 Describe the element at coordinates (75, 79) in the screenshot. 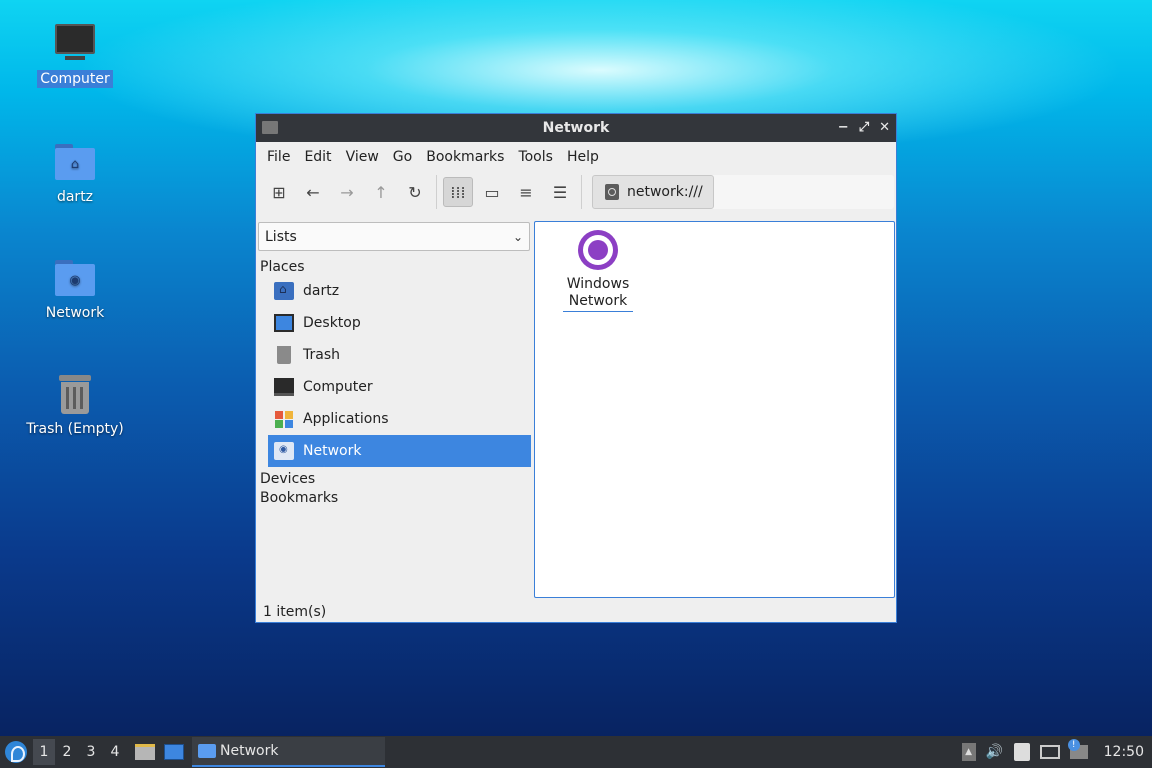

I see `desktop-icon-label: Computer` at that location.